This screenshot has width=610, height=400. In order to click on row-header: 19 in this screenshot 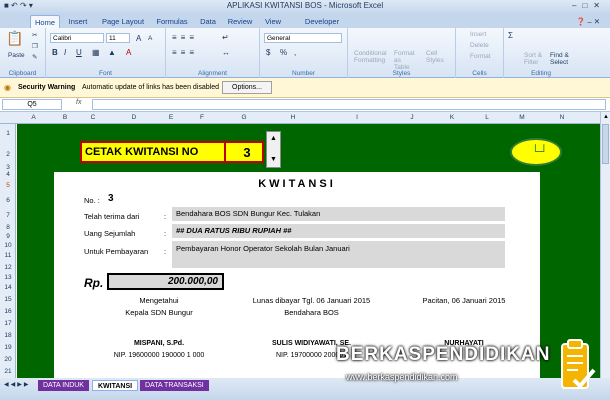, I will do `click(8, 347)`.